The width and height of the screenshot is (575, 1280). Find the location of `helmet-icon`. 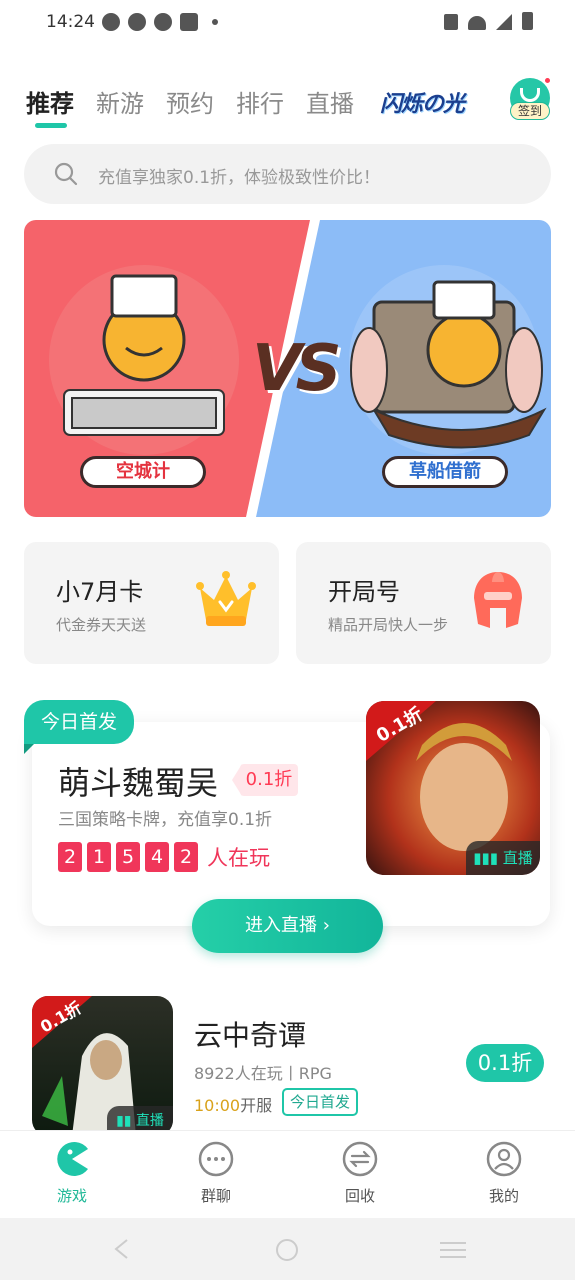

helmet-icon is located at coordinates (498, 600).